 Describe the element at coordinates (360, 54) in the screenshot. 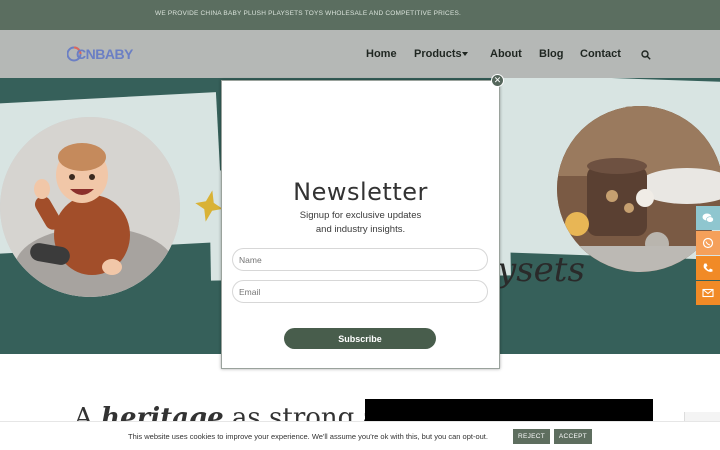

I see `site-header: CNBABY Home Products About Blog Contact` at that location.